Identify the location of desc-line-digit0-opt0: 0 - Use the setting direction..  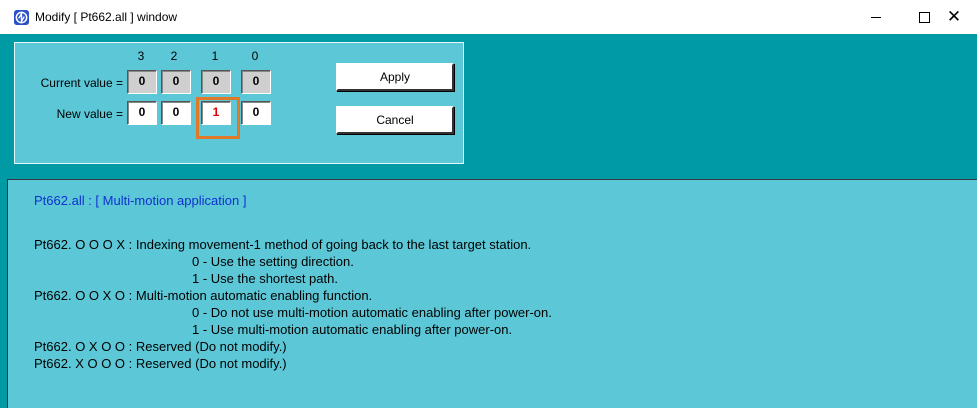
(273, 261).